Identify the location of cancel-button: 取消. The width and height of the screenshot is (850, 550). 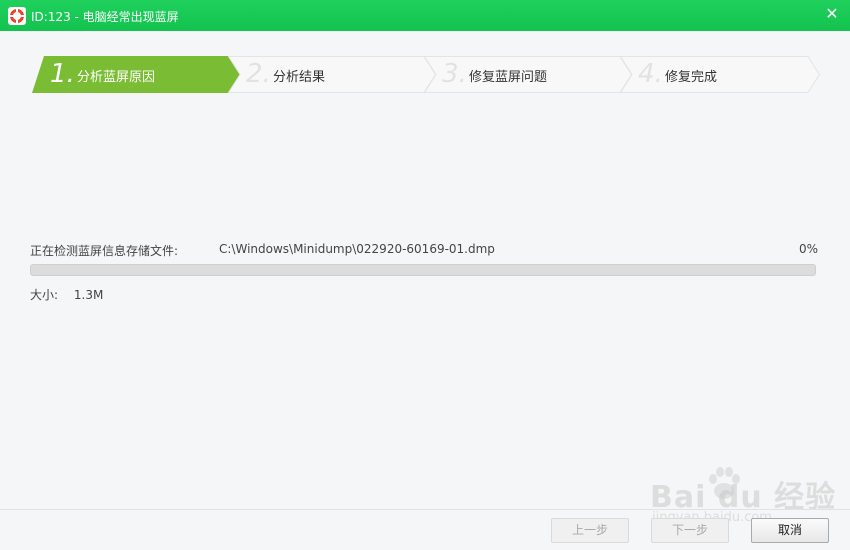
(790, 530).